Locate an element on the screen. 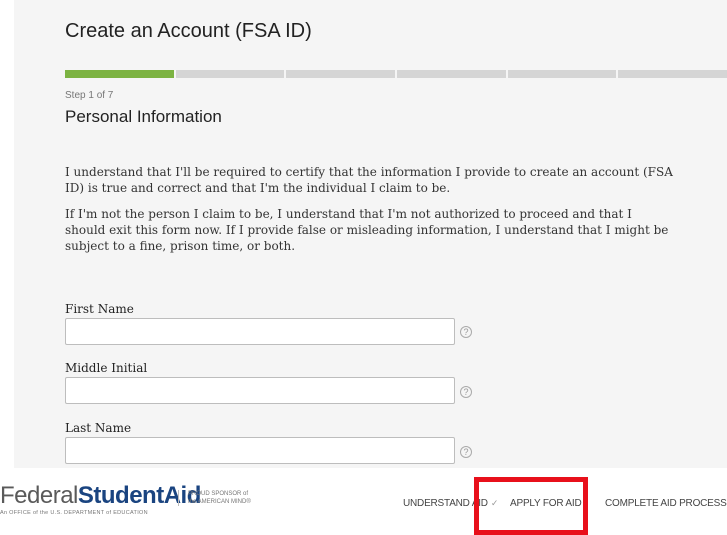  middle-initial-label: Middle Initial is located at coordinates (106, 368).